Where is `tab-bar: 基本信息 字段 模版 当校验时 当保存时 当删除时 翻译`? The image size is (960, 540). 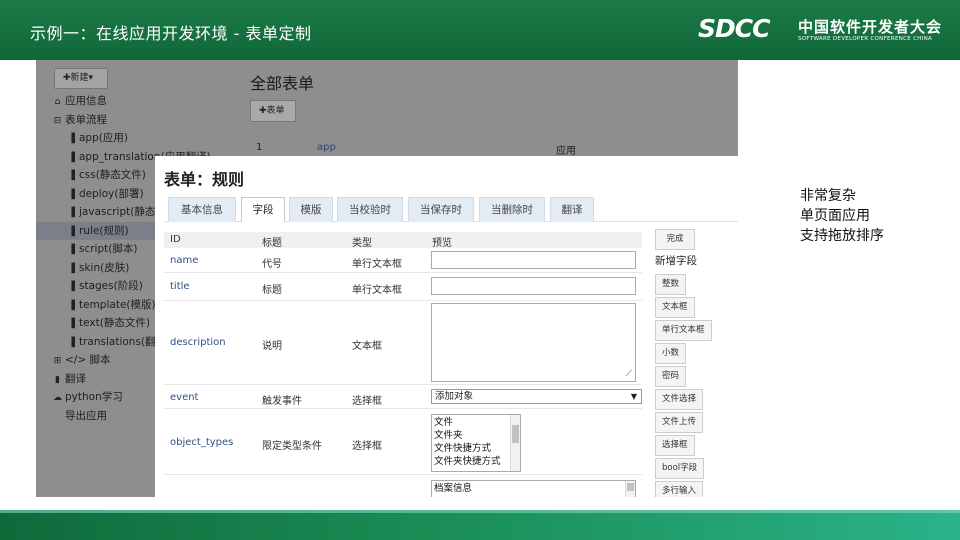
tab-bar: 基本信息 字段 模版 当校验时 当保存时 当删除时 翻译 is located at coordinates (451, 209).